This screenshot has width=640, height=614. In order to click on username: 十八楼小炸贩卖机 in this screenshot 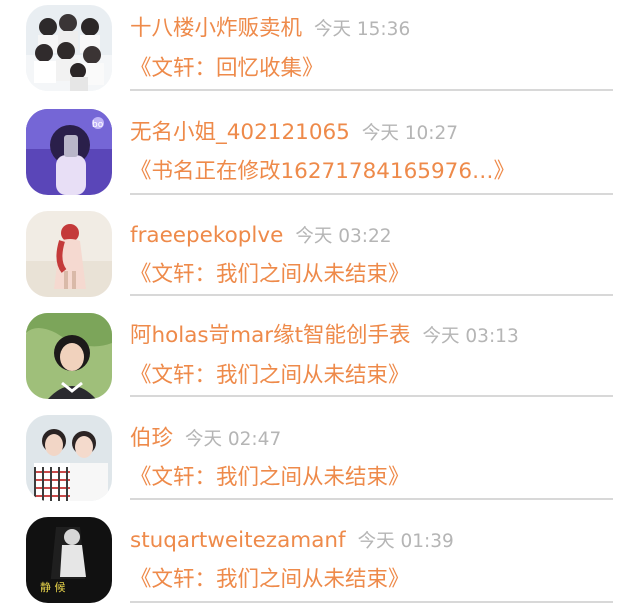, I will do `click(216, 28)`.